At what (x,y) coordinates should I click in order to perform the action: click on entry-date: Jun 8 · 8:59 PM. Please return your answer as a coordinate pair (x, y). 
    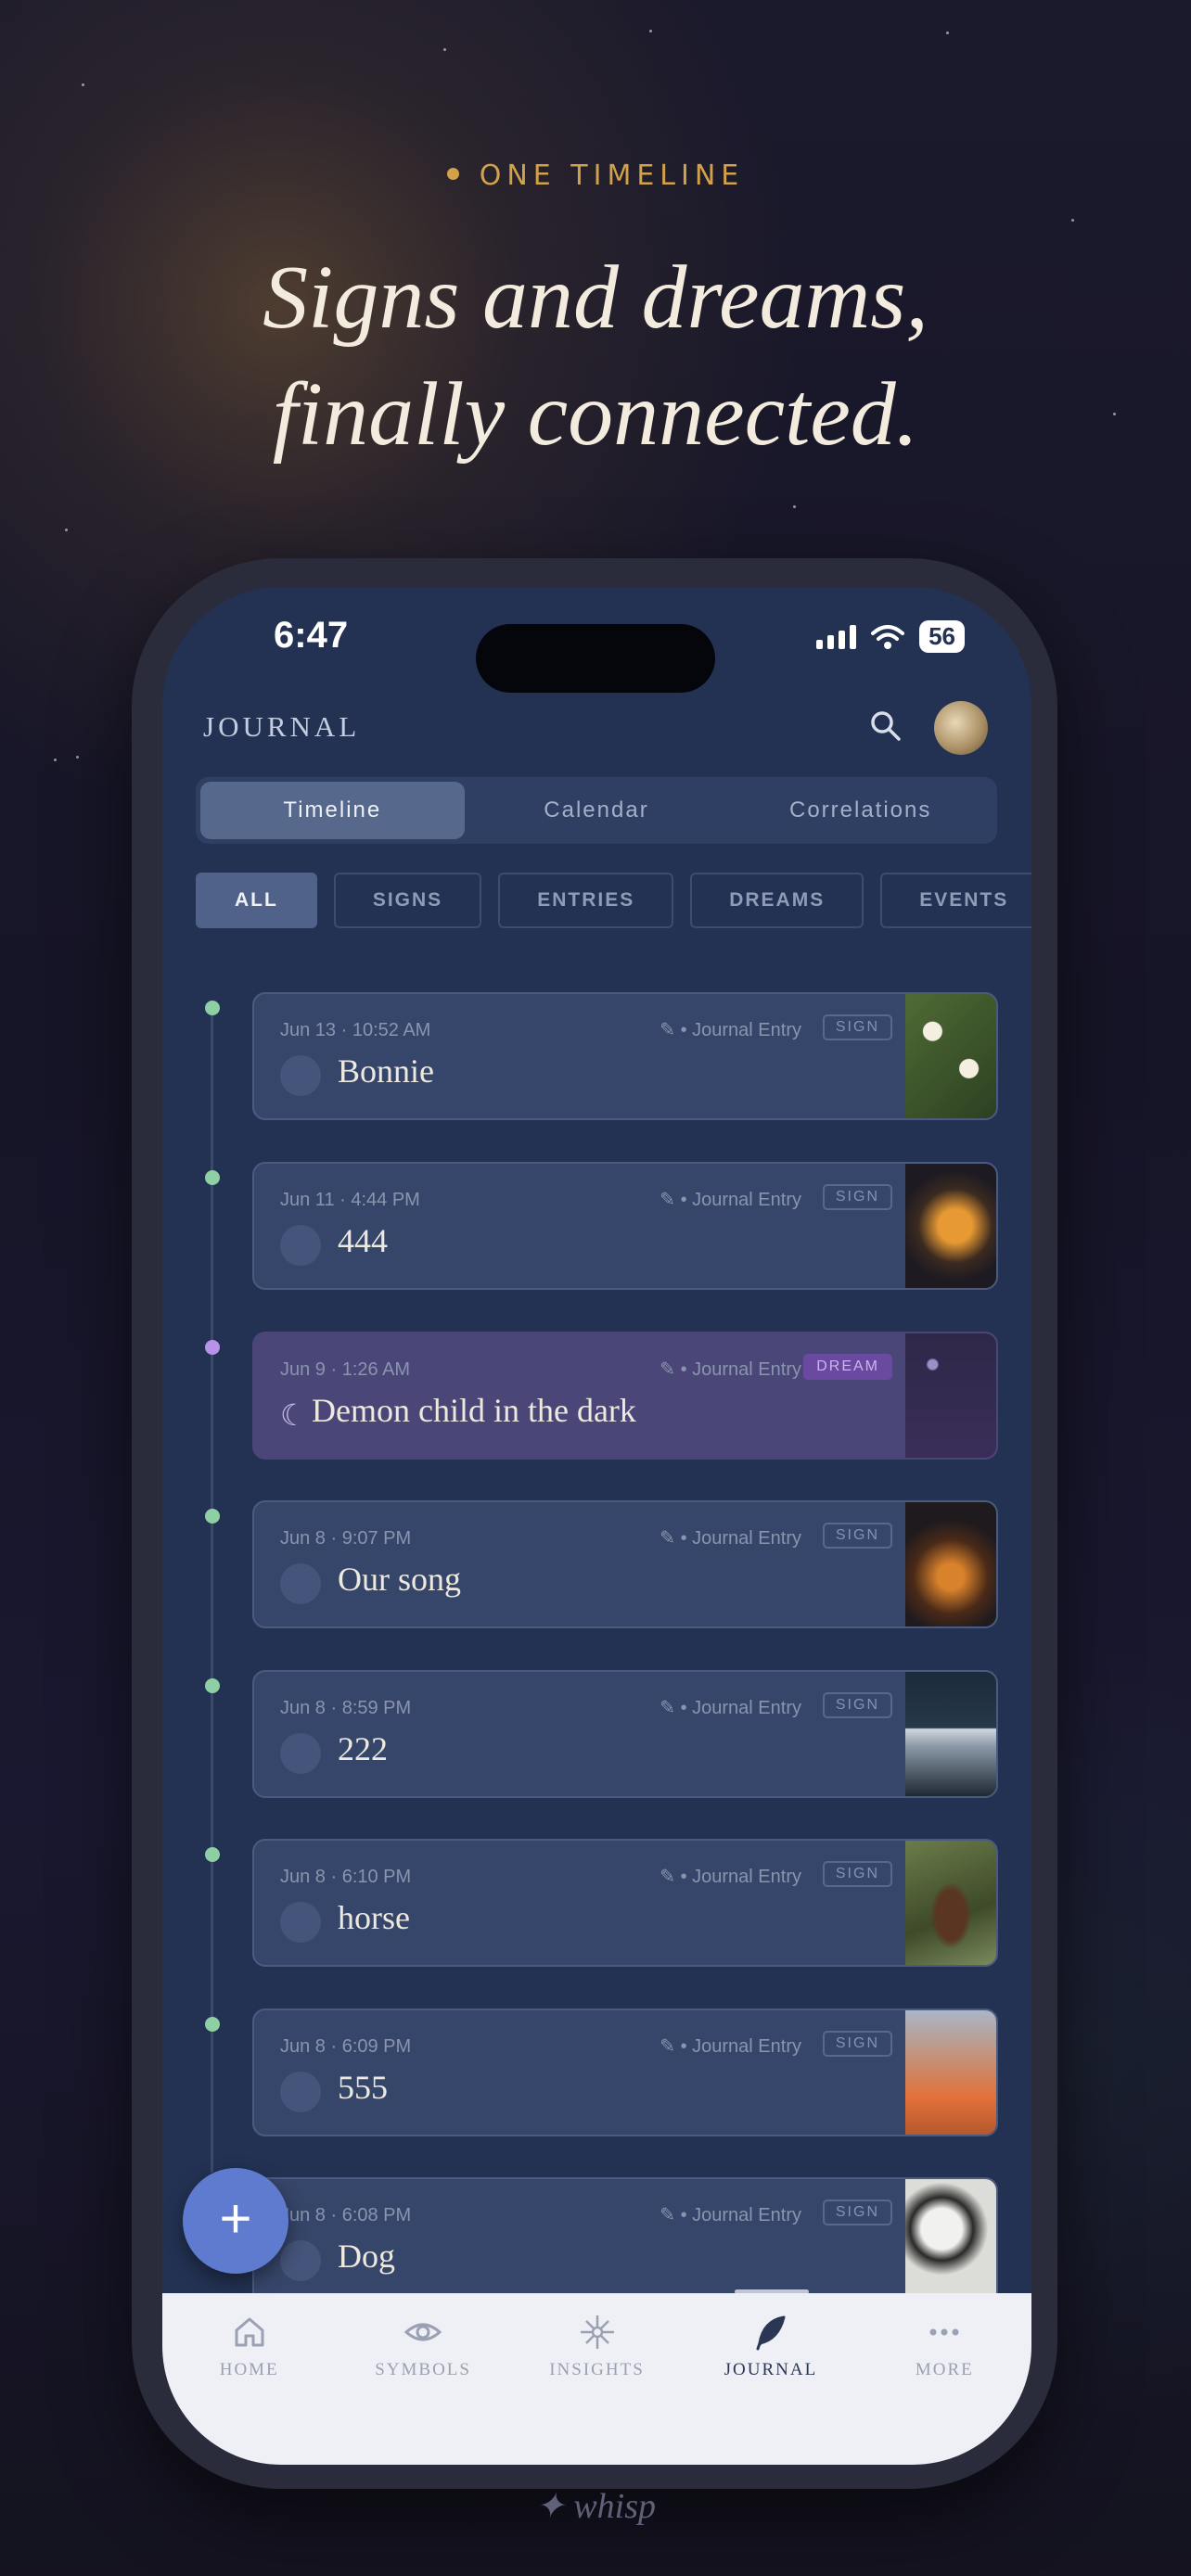
    Looking at the image, I should click on (346, 1708).